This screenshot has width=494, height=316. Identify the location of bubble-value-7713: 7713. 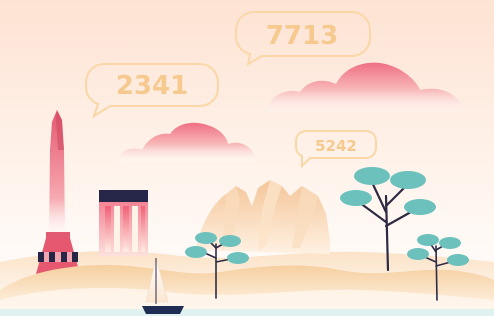
(302, 36).